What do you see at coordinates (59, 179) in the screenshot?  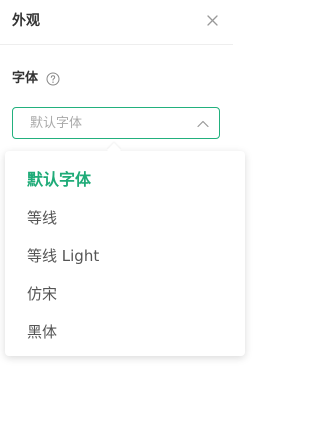 I see `font-option-label: 默认字体` at bounding box center [59, 179].